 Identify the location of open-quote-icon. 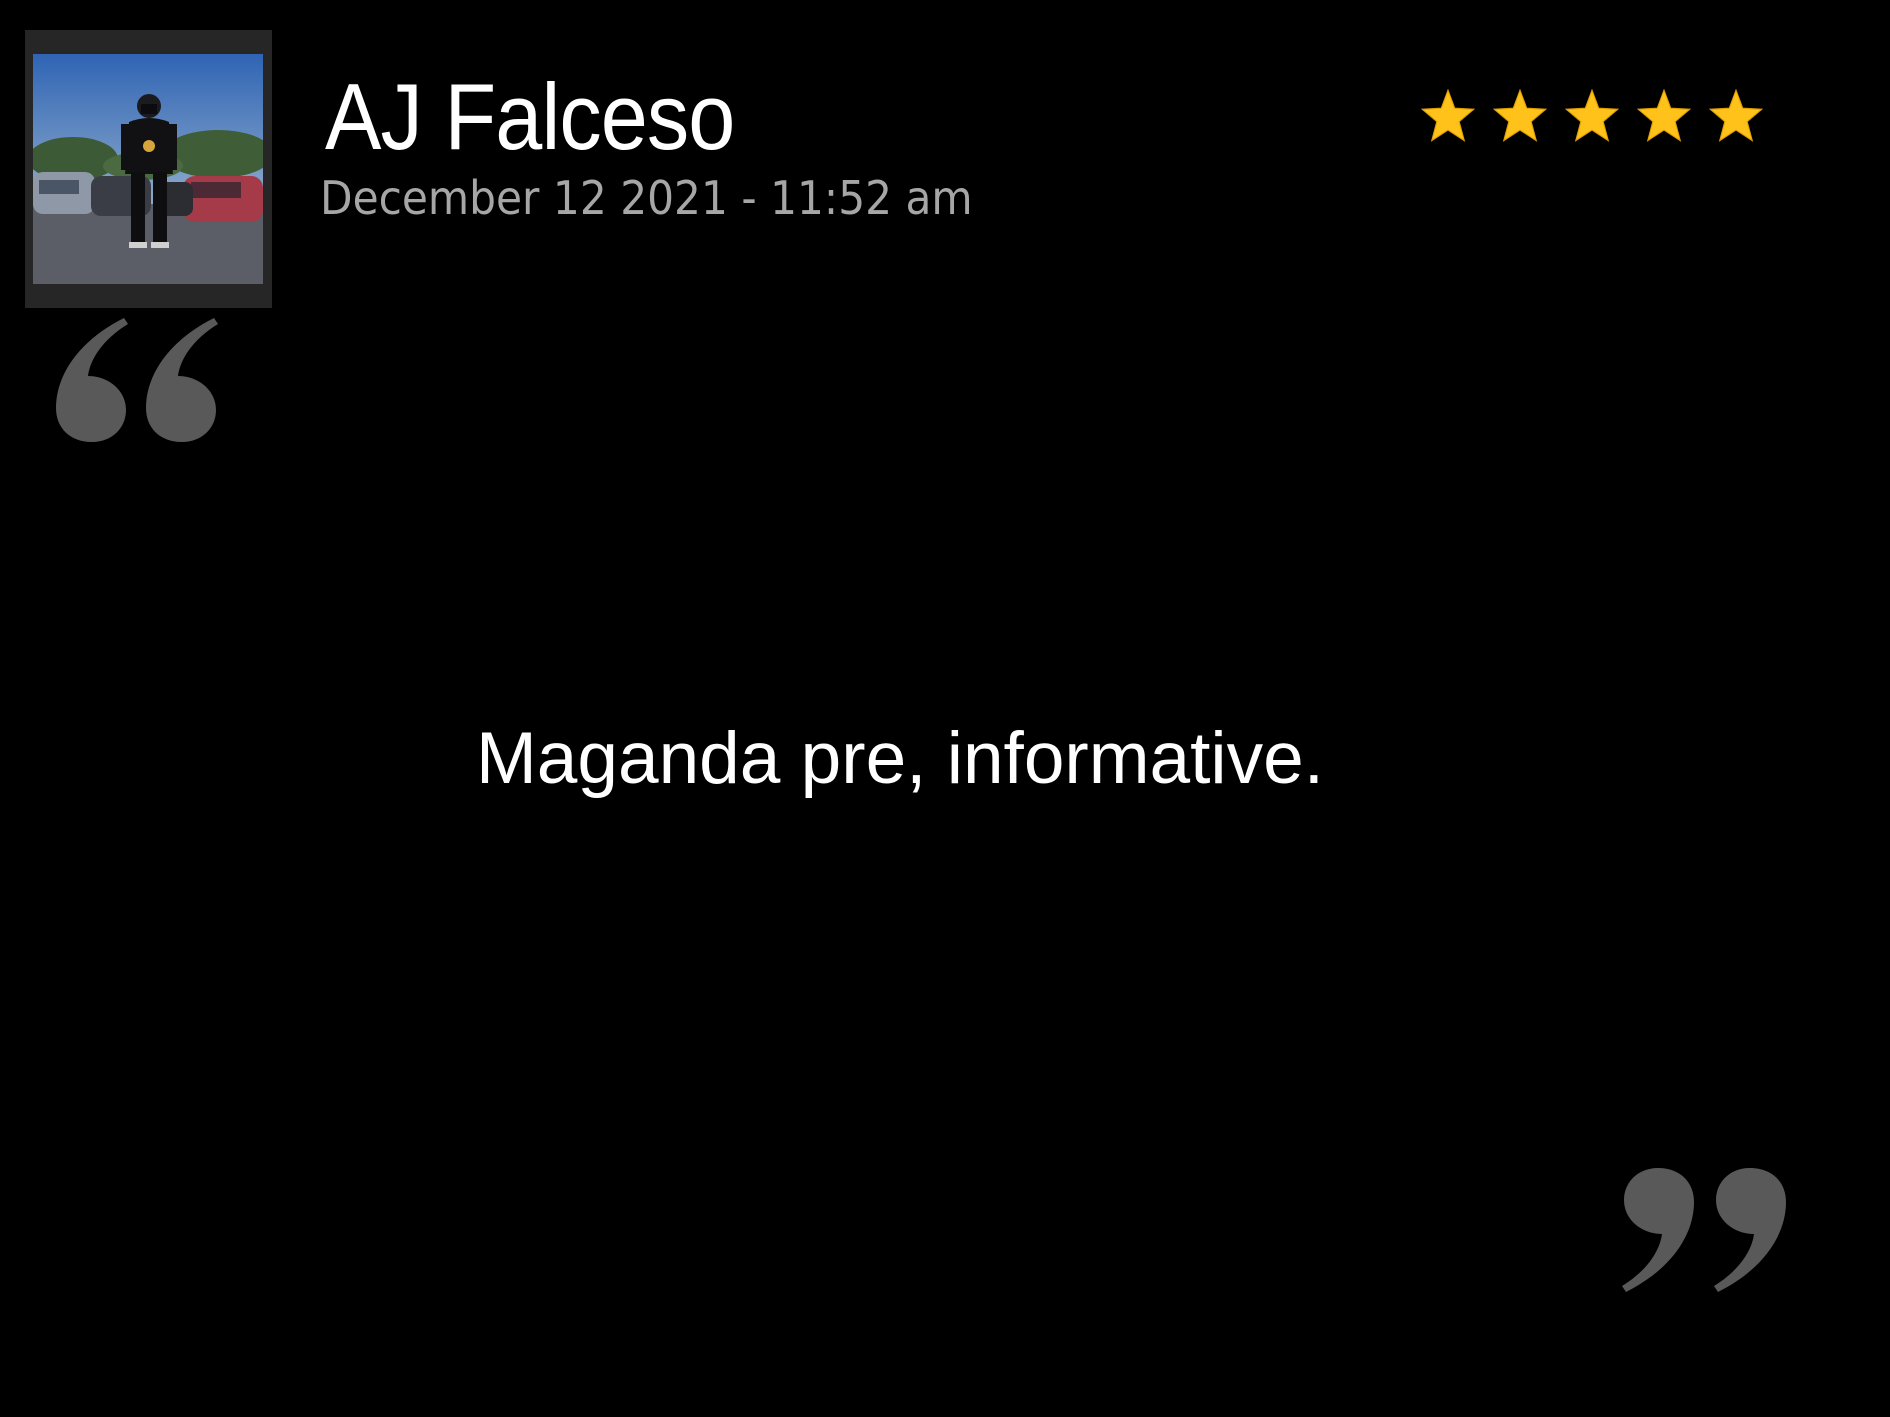
(137, 380).